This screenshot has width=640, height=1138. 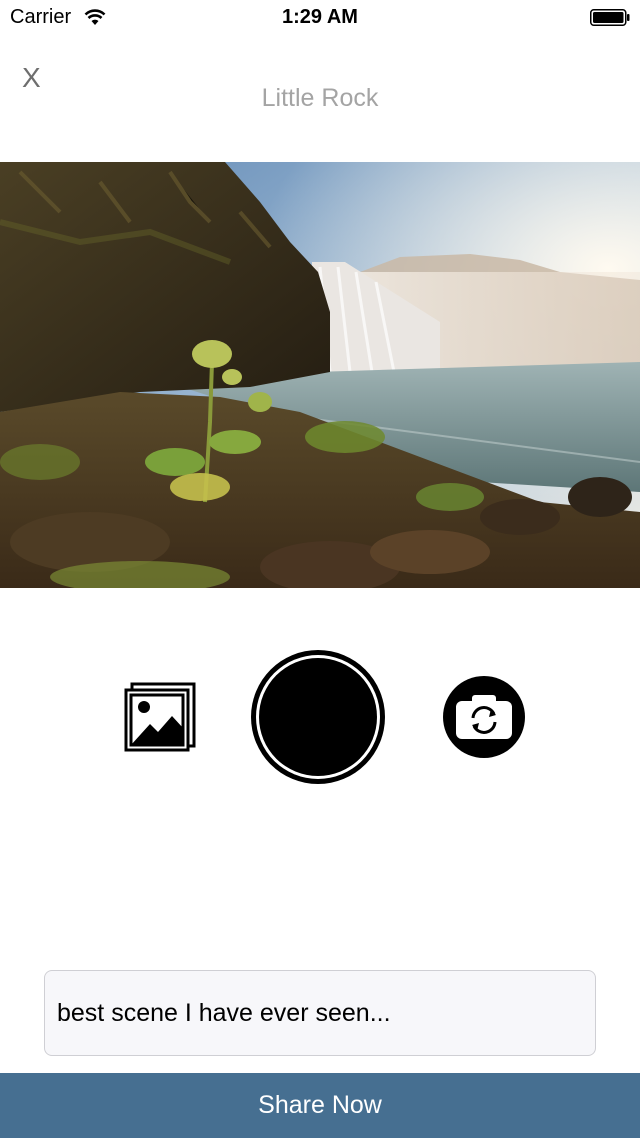 I want to click on status-bar: Carrier 1:29 AM, so click(x=320, y=18).